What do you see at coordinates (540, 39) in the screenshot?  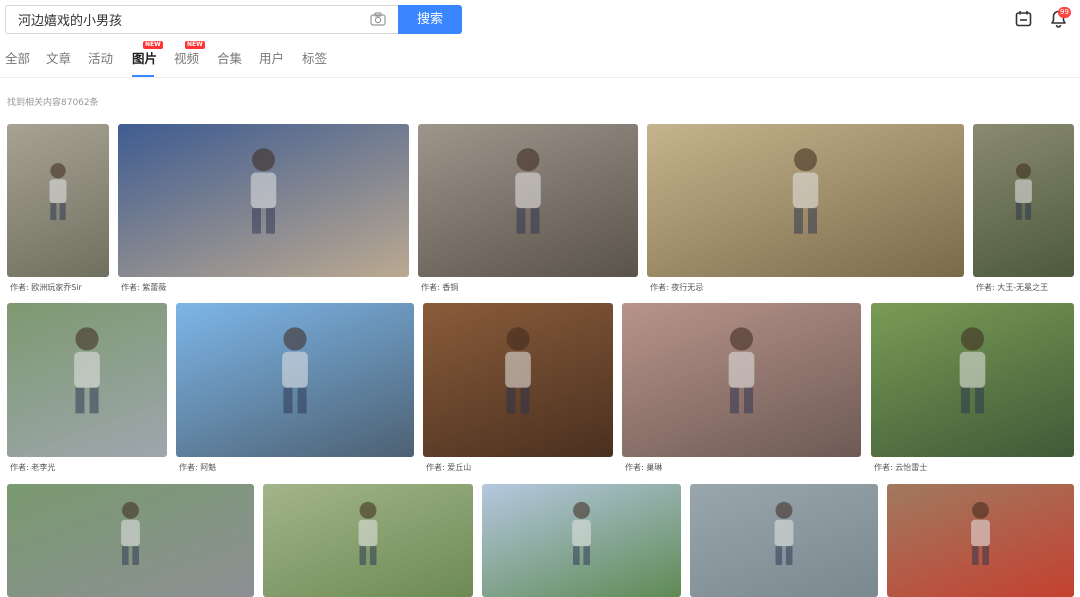 I see `top-bar: 搜索 99 全部文章活动图片NEW视频NEW合集用户标签` at bounding box center [540, 39].